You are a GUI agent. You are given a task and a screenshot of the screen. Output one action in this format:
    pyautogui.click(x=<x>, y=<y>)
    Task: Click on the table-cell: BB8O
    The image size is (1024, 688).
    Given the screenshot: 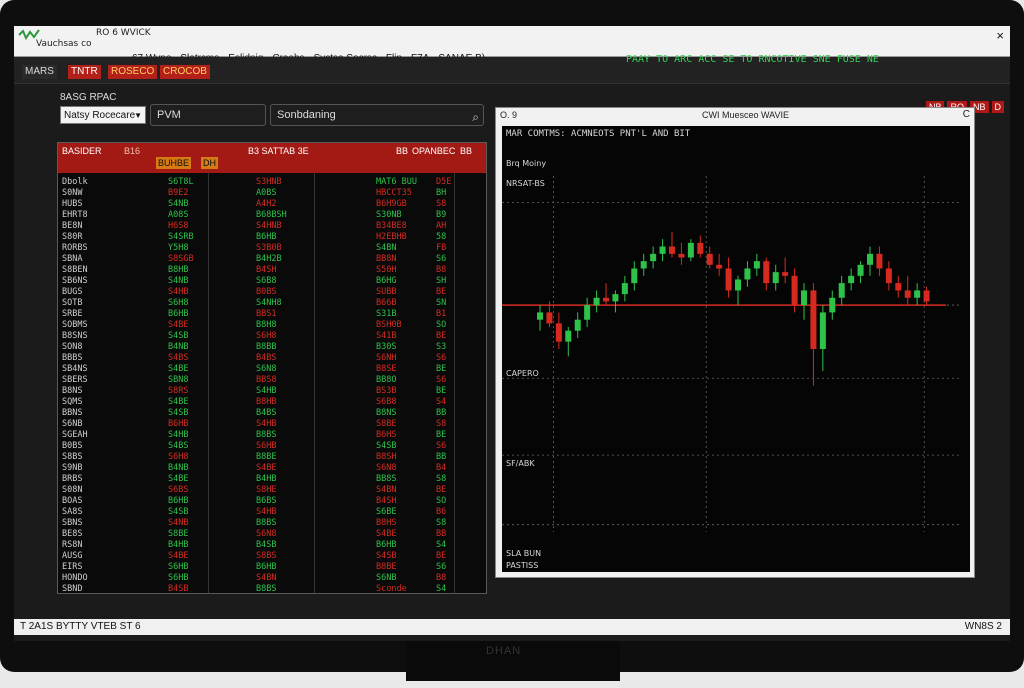 What is the action you would take?
    pyautogui.click(x=386, y=380)
    